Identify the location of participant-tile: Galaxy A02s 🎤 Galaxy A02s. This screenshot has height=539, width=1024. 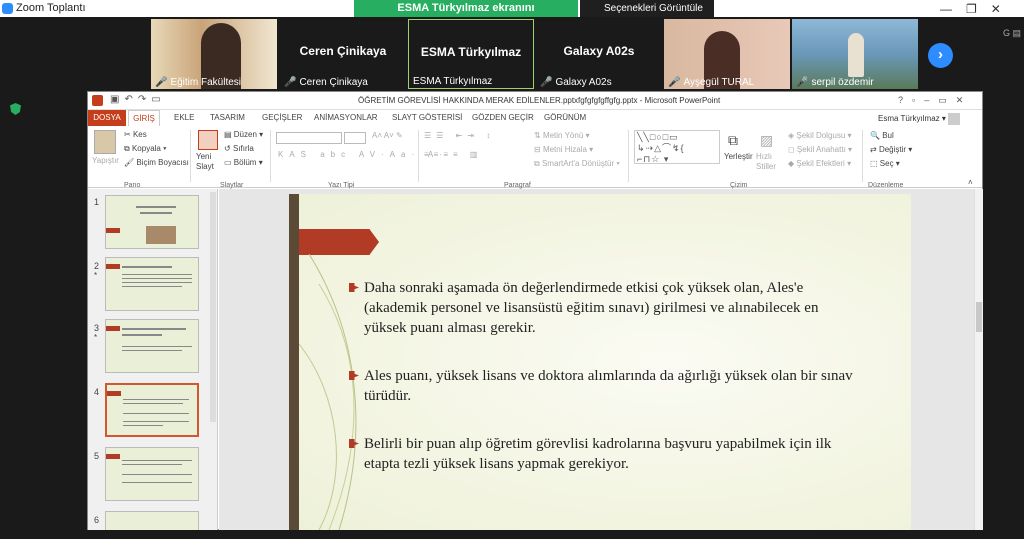
(599, 54).